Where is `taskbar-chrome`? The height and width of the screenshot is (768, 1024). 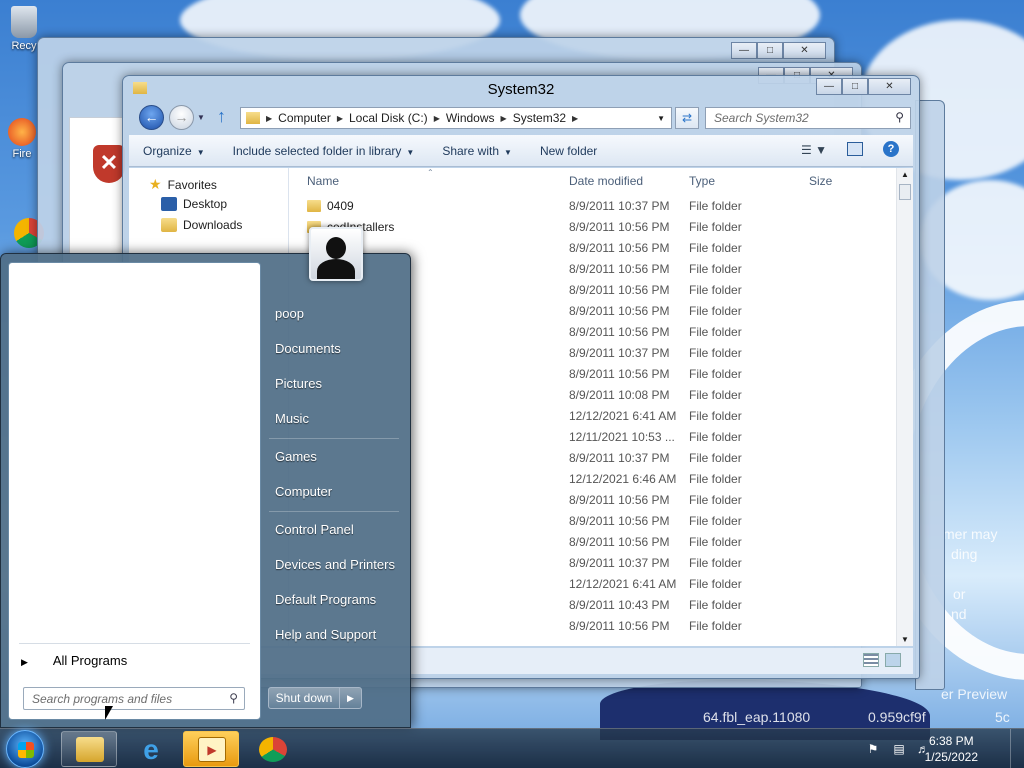 taskbar-chrome is located at coordinates (272, 749).